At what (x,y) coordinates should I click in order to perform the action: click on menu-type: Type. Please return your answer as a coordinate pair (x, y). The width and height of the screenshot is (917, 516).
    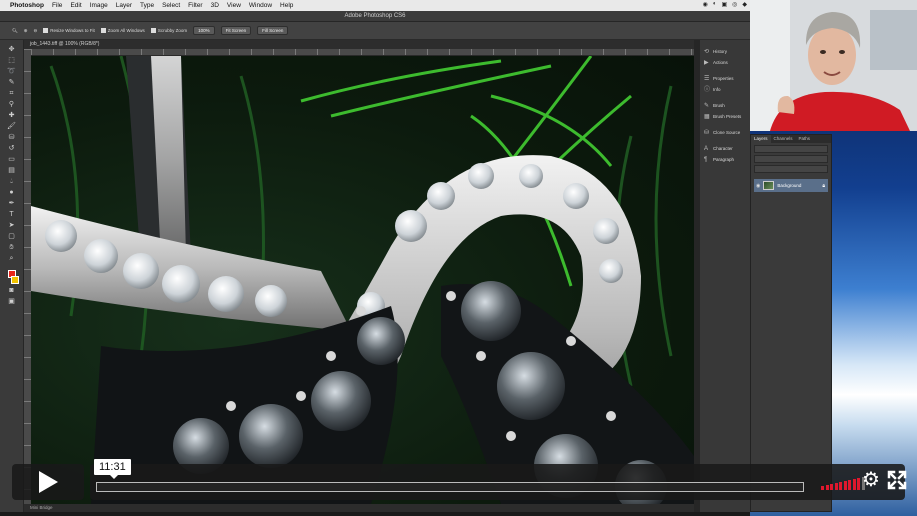
    Looking at the image, I should click on (147, 5).